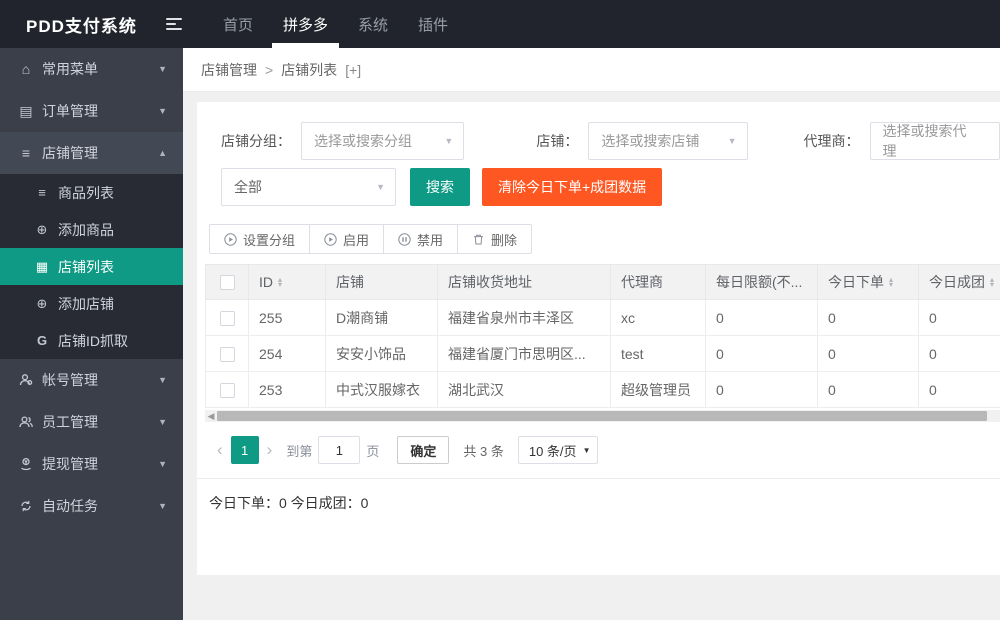 This screenshot has height=620, width=1000. I want to click on pagination: ‹ 1 › 到第 页 确定 共 3 条 10 条/页 ▼, so click(604, 450).